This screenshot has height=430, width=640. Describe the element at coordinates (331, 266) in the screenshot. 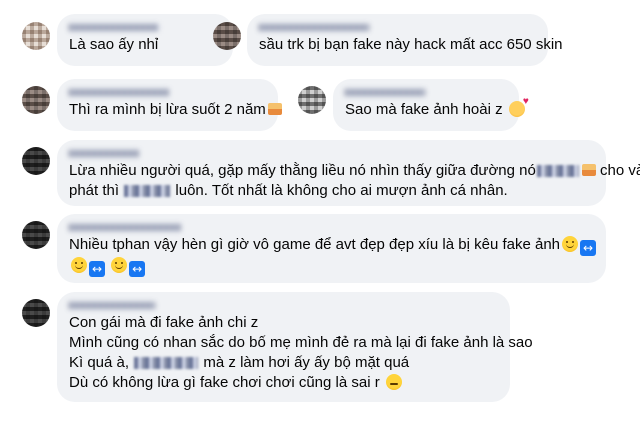

I see `emoji-row: ↔ ↔` at that location.